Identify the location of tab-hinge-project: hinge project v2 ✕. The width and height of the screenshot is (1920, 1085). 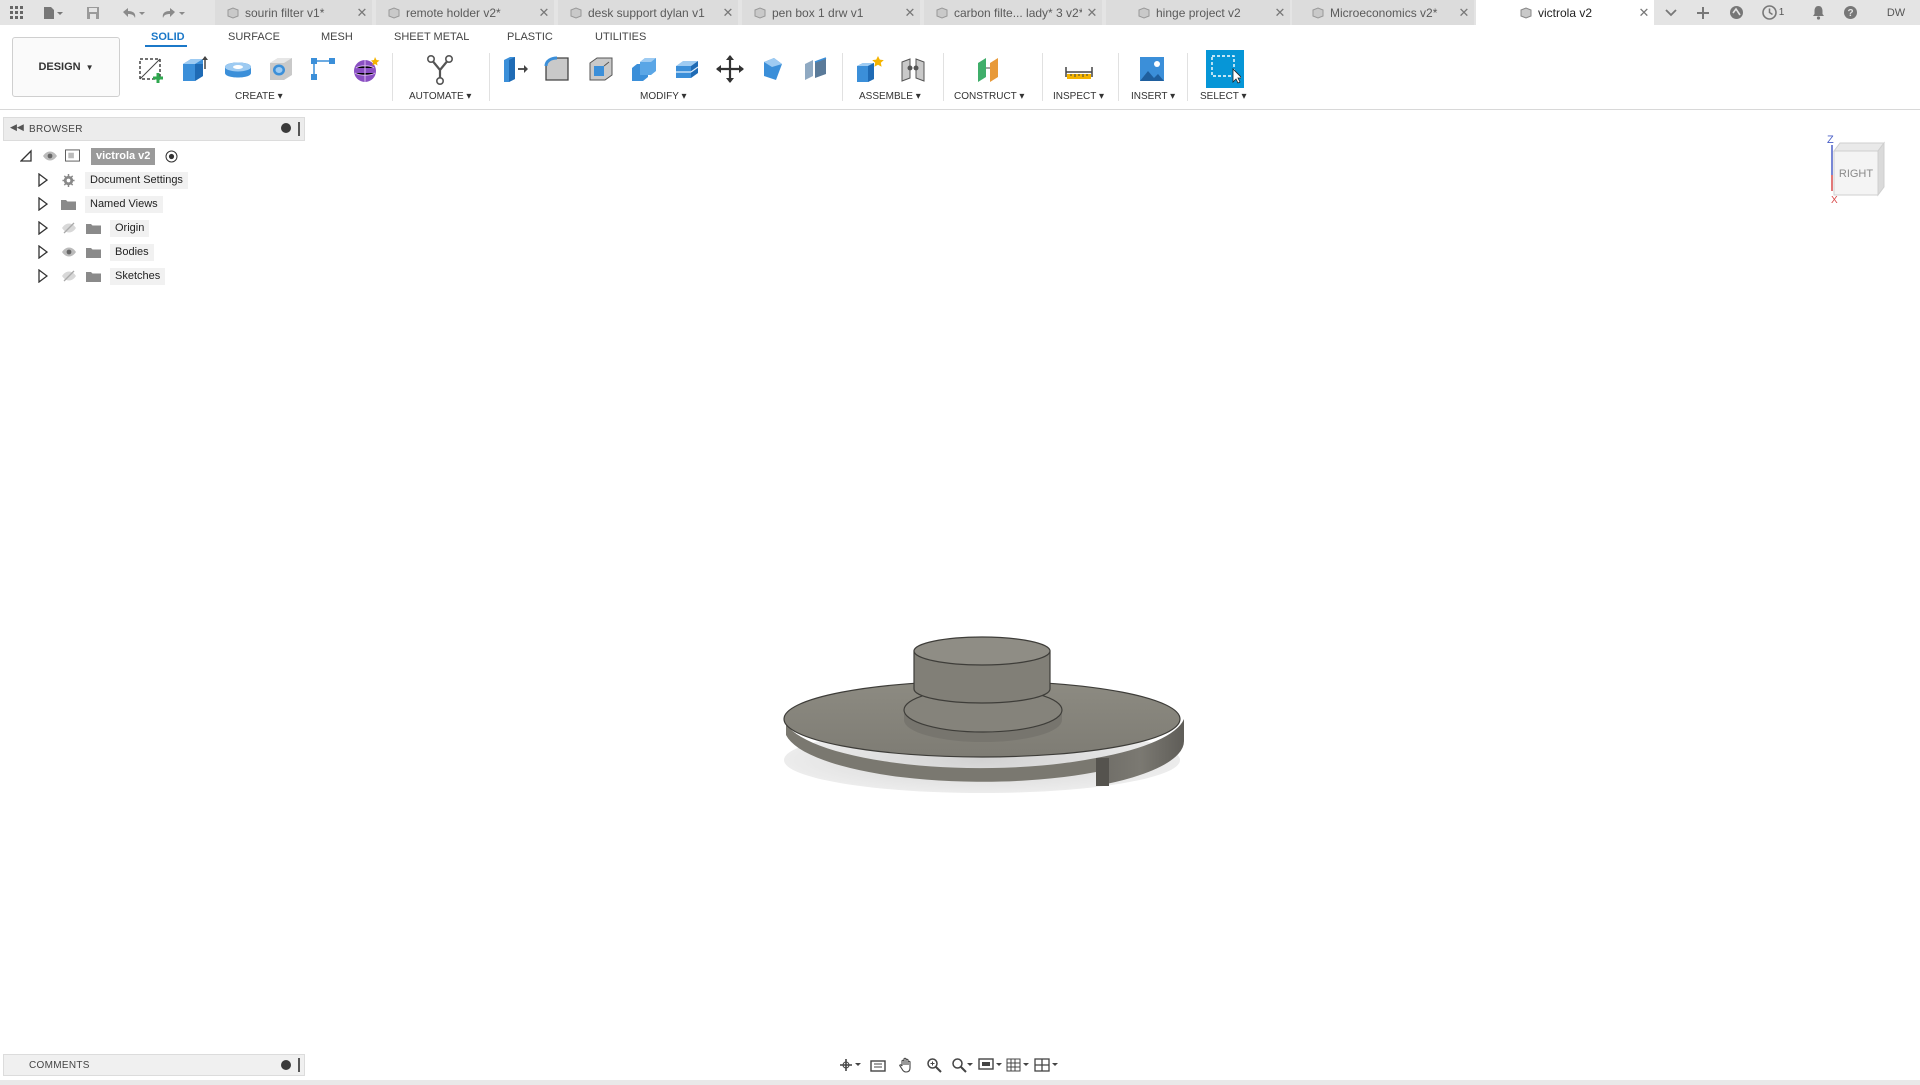
(1198, 12).